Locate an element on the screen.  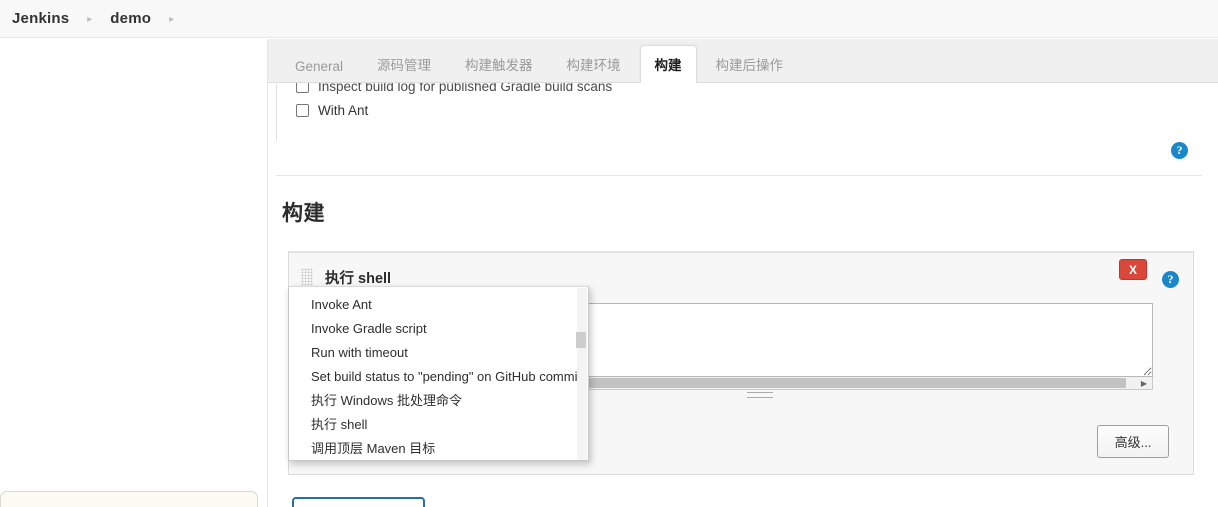
page-section-title: 构建 is located at coordinates (303, 213).